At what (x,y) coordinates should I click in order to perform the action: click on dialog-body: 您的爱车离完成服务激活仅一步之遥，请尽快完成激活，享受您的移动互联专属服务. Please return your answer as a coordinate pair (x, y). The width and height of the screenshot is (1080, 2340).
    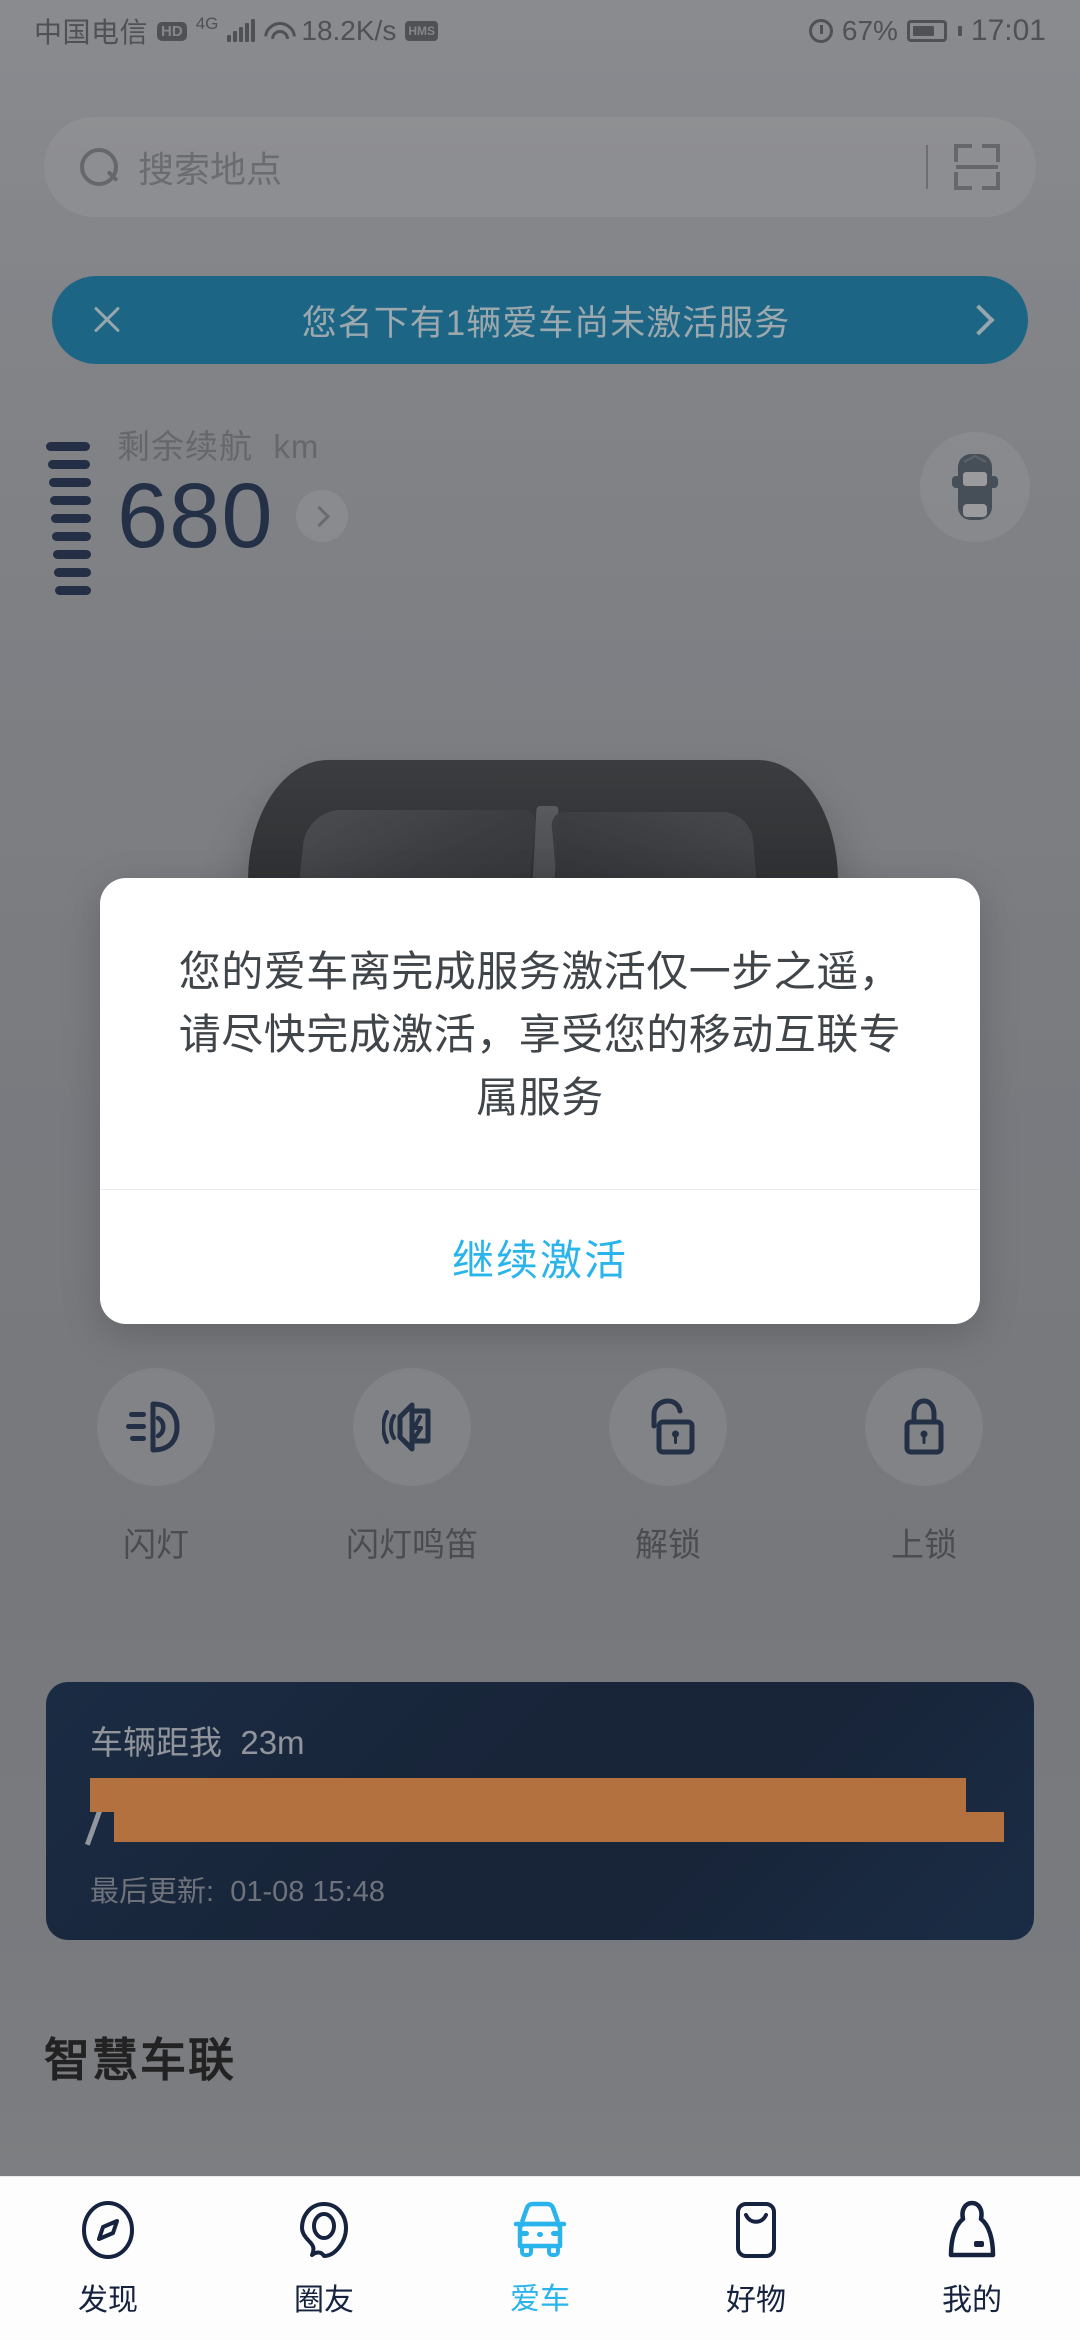
    Looking at the image, I should click on (540, 1033).